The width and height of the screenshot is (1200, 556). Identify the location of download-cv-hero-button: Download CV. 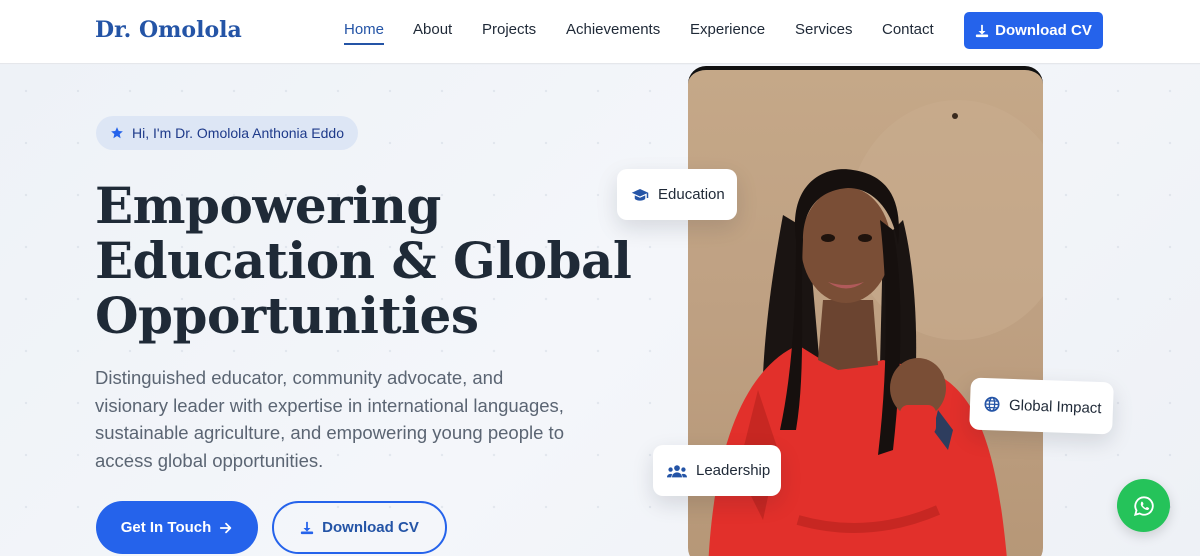
(359, 527).